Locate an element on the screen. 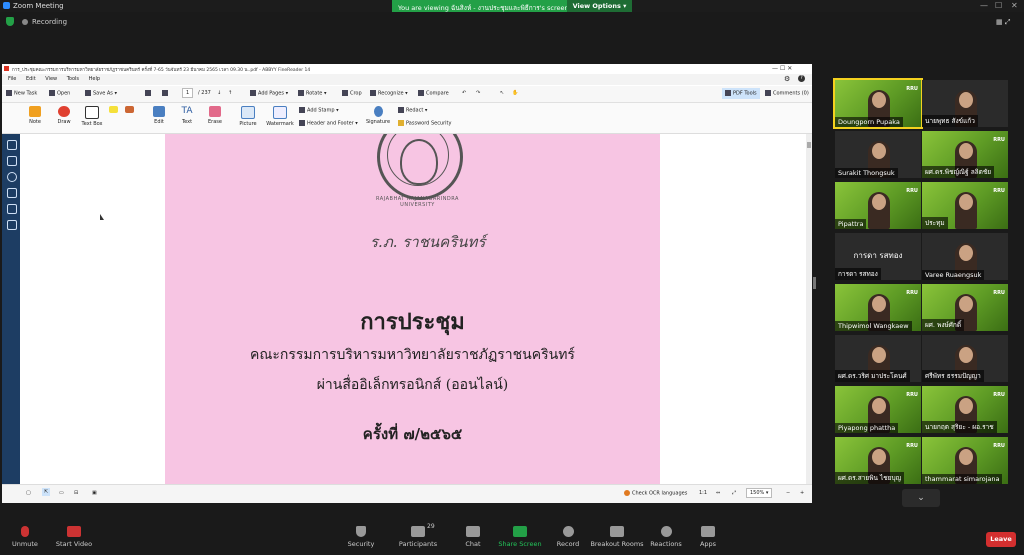 This screenshot has width=1024, height=555. pages-panel-icon is located at coordinates (12, 145).